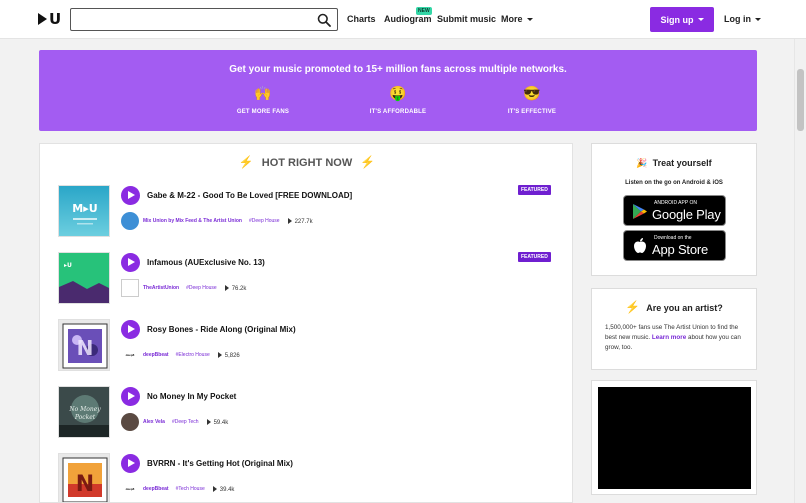 This screenshot has width=806, height=503. What do you see at coordinates (398, 100) in the screenshot?
I see `promo-item-affordable: 🤑 IT'S AFFORDABLE` at bounding box center [398, 100].